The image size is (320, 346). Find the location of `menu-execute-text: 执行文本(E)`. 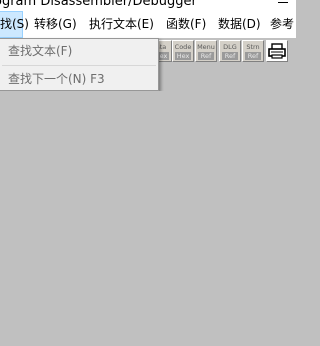

menu-execute-text: 执行文本(E) is located at coordinates (121, 24).